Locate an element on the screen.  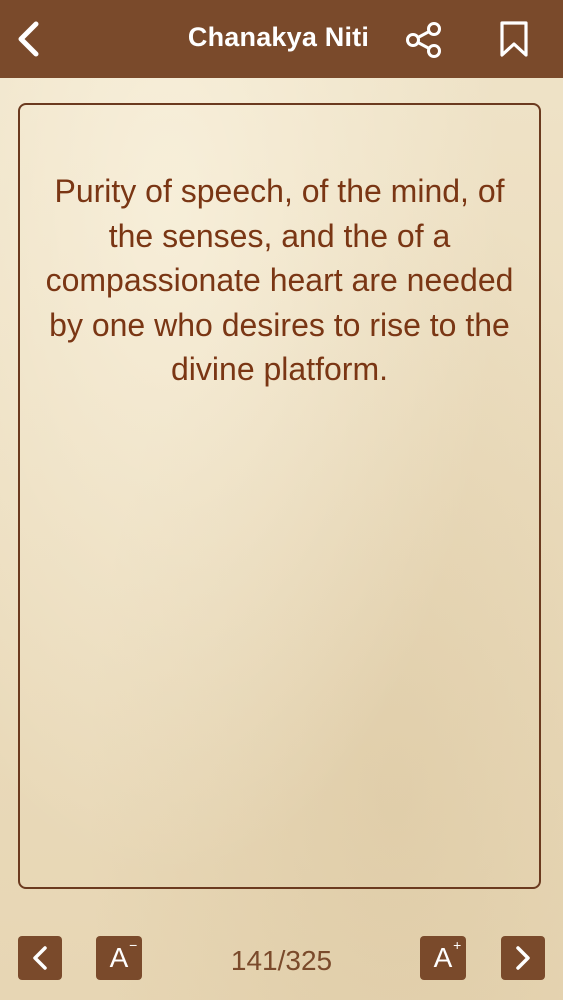
share-icon is located at coordinates (423, 40).